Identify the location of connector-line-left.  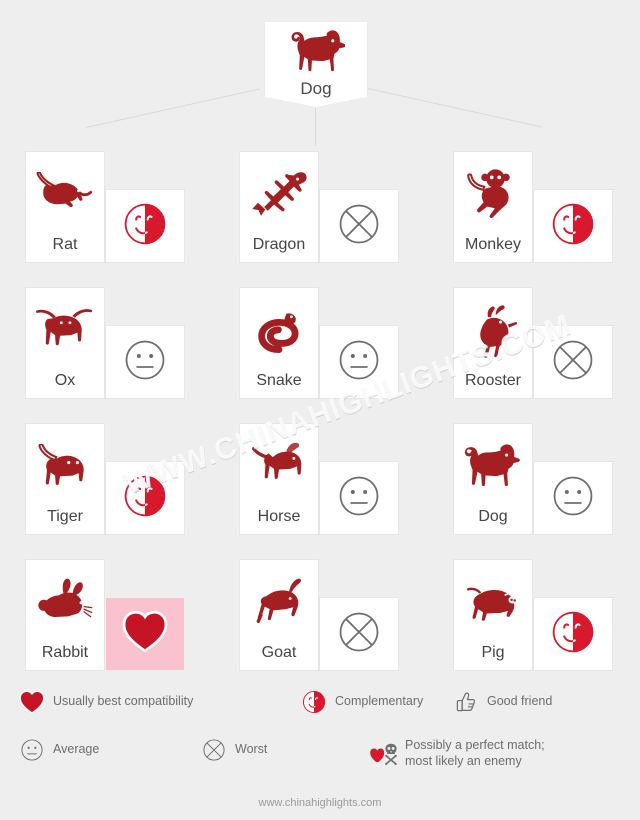
(172, 108).